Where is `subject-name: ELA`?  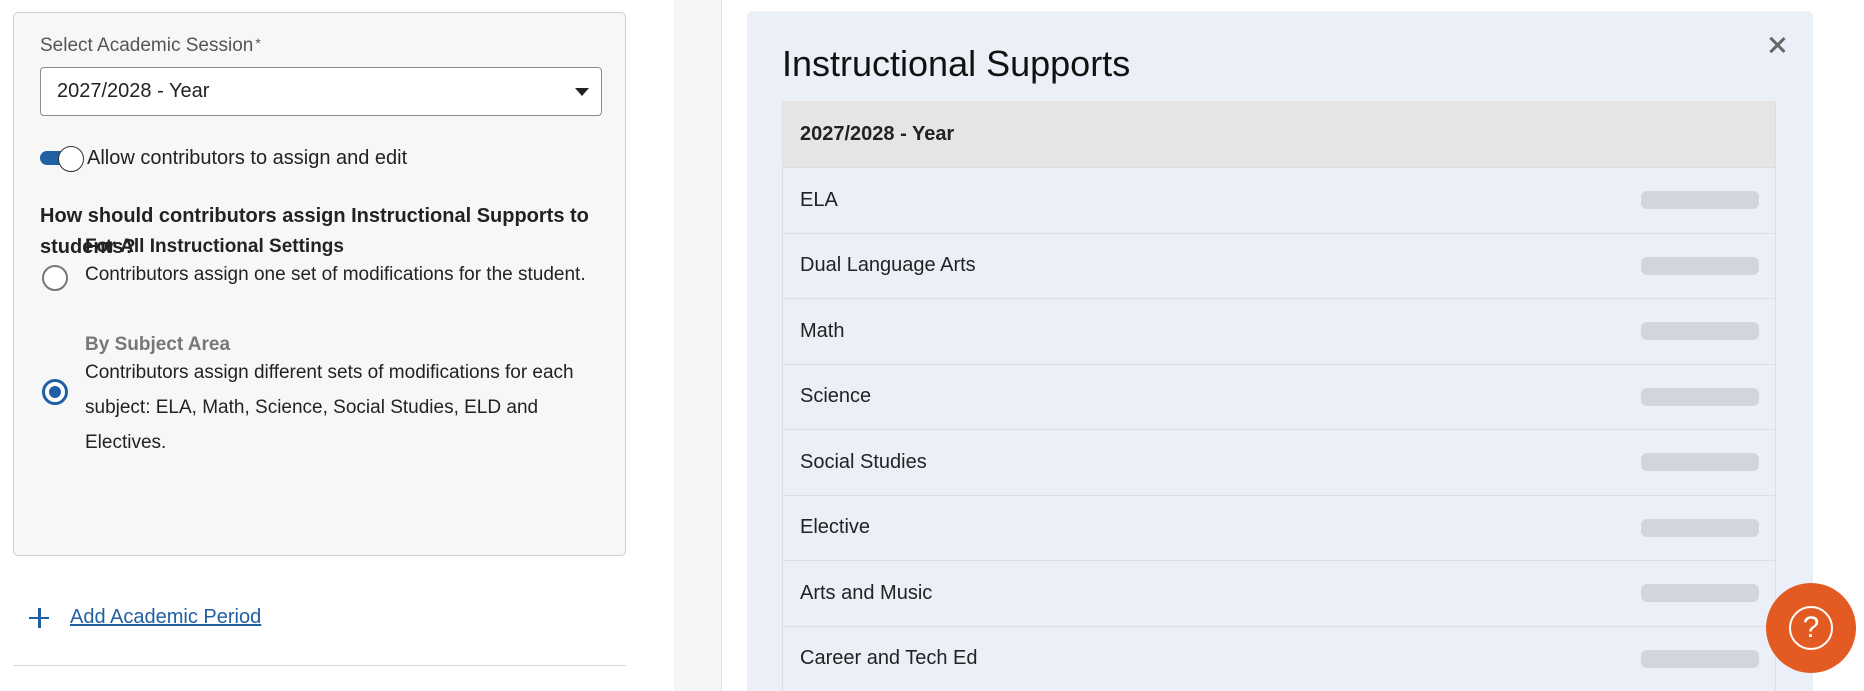
subject-name: ELA is located at coordinates (819, 199).